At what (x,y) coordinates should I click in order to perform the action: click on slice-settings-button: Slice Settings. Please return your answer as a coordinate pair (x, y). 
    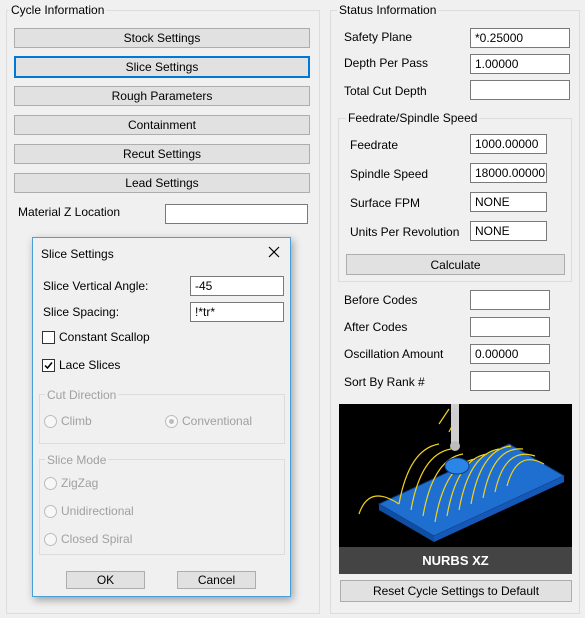
    Looking at the image, I should click on (162, 67).